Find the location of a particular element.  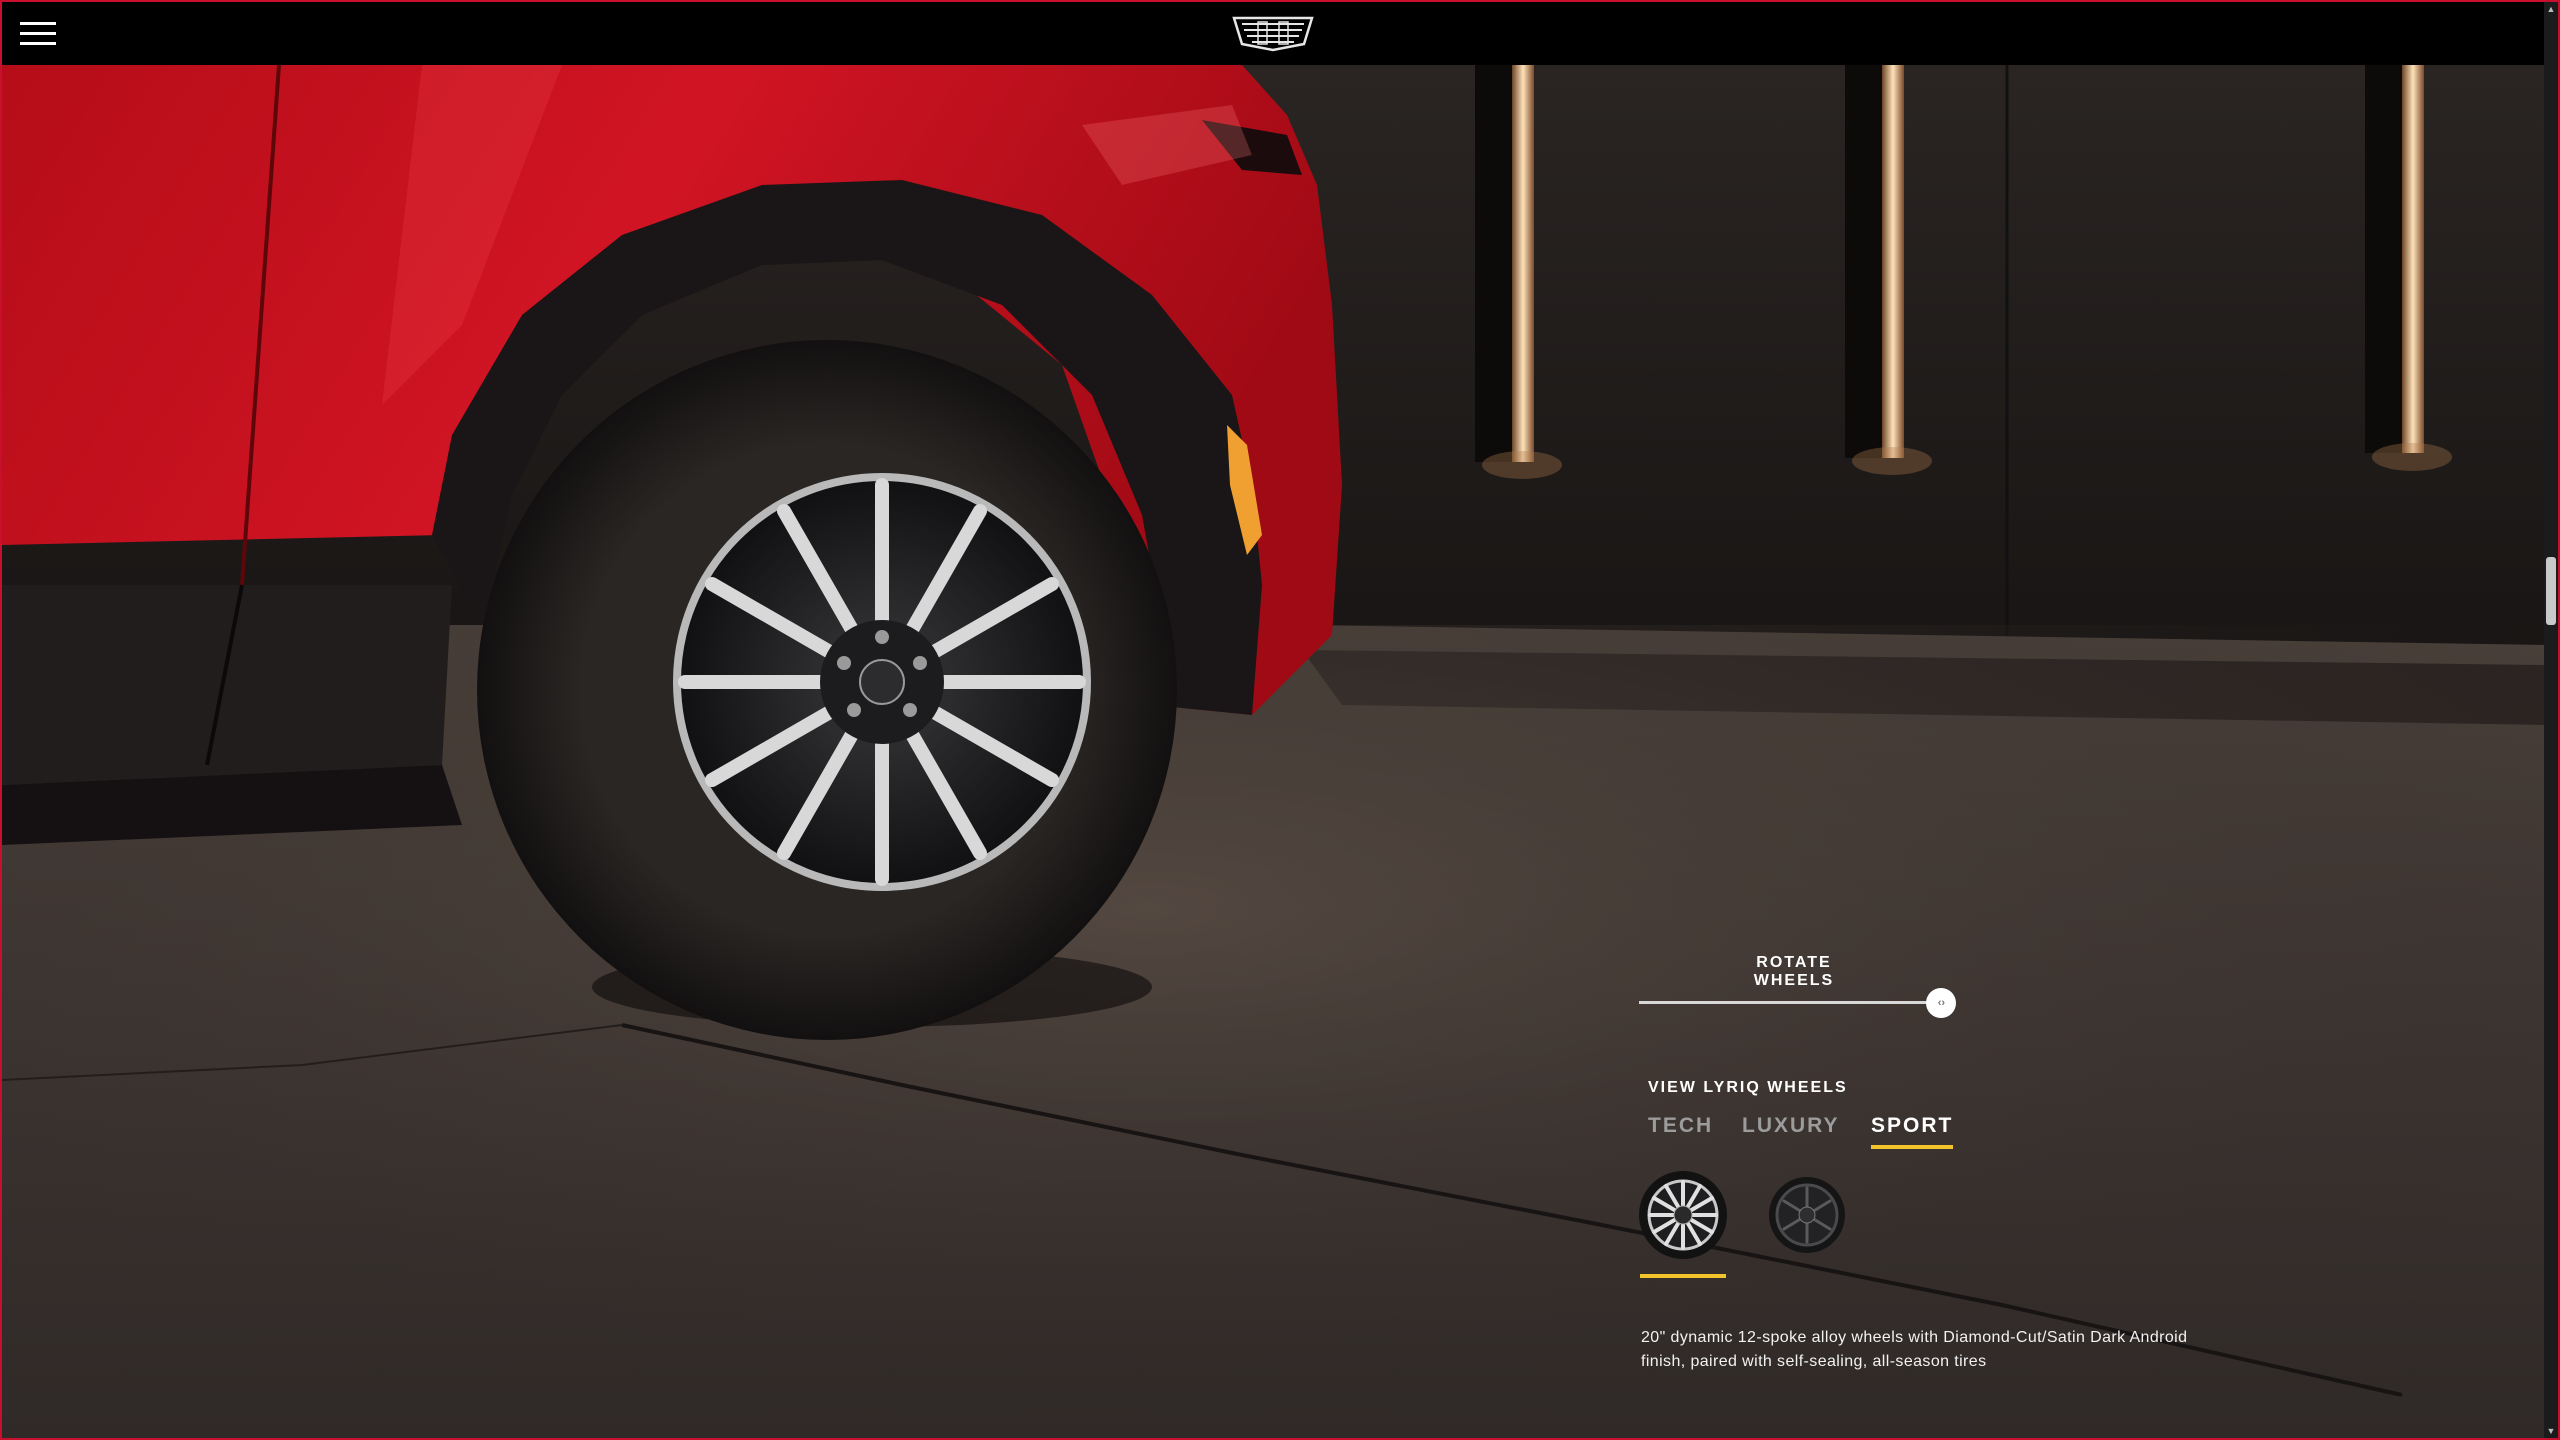

wheel-swatch-dark is located at coordinates (1807, 1215).